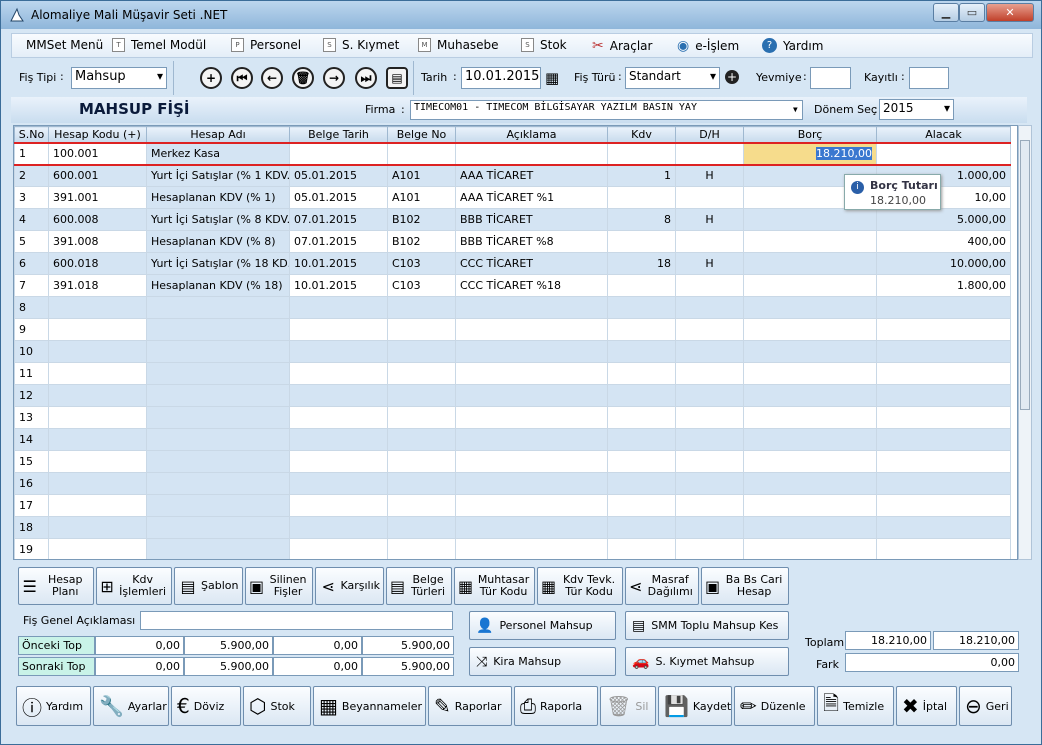 The image size is (1042, 745). Describe the element at coordinates (366, 78) in the screenshot. I see `last-record-icon: ⏭` at that location.